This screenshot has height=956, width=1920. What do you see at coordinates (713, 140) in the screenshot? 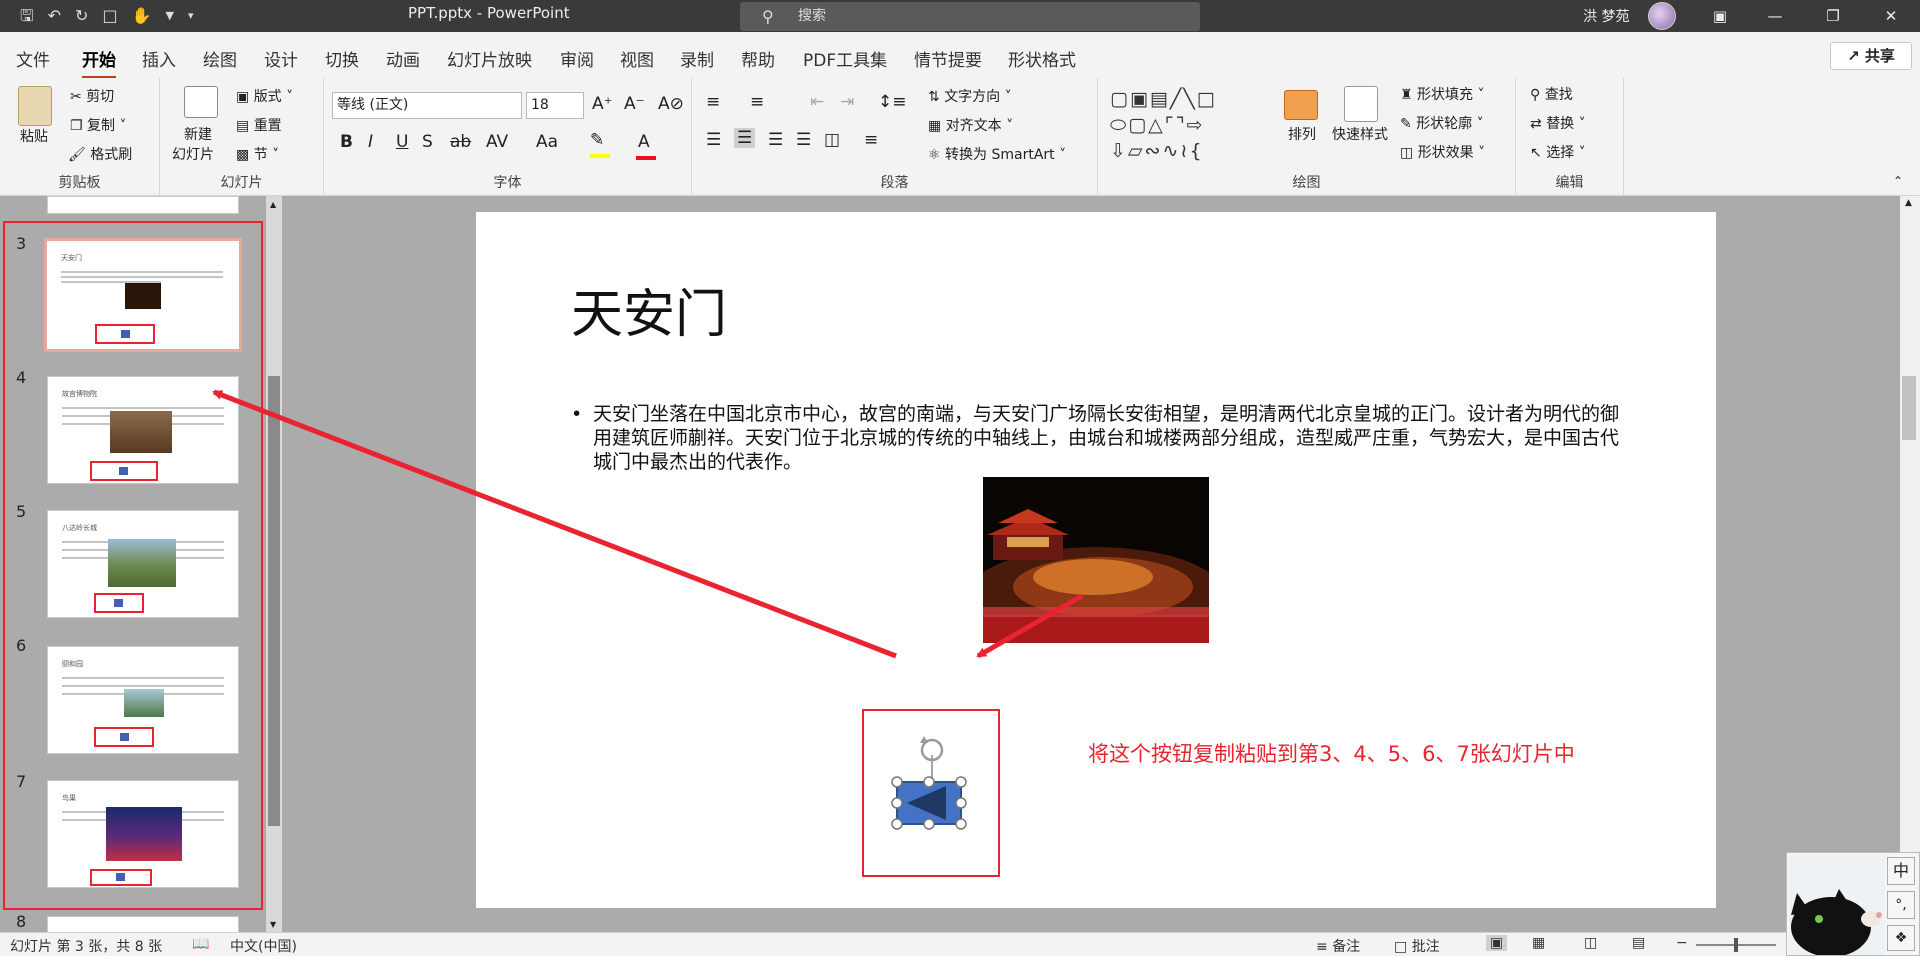
I see `align-left-icon: ☰` at bounding box center [713, 140].